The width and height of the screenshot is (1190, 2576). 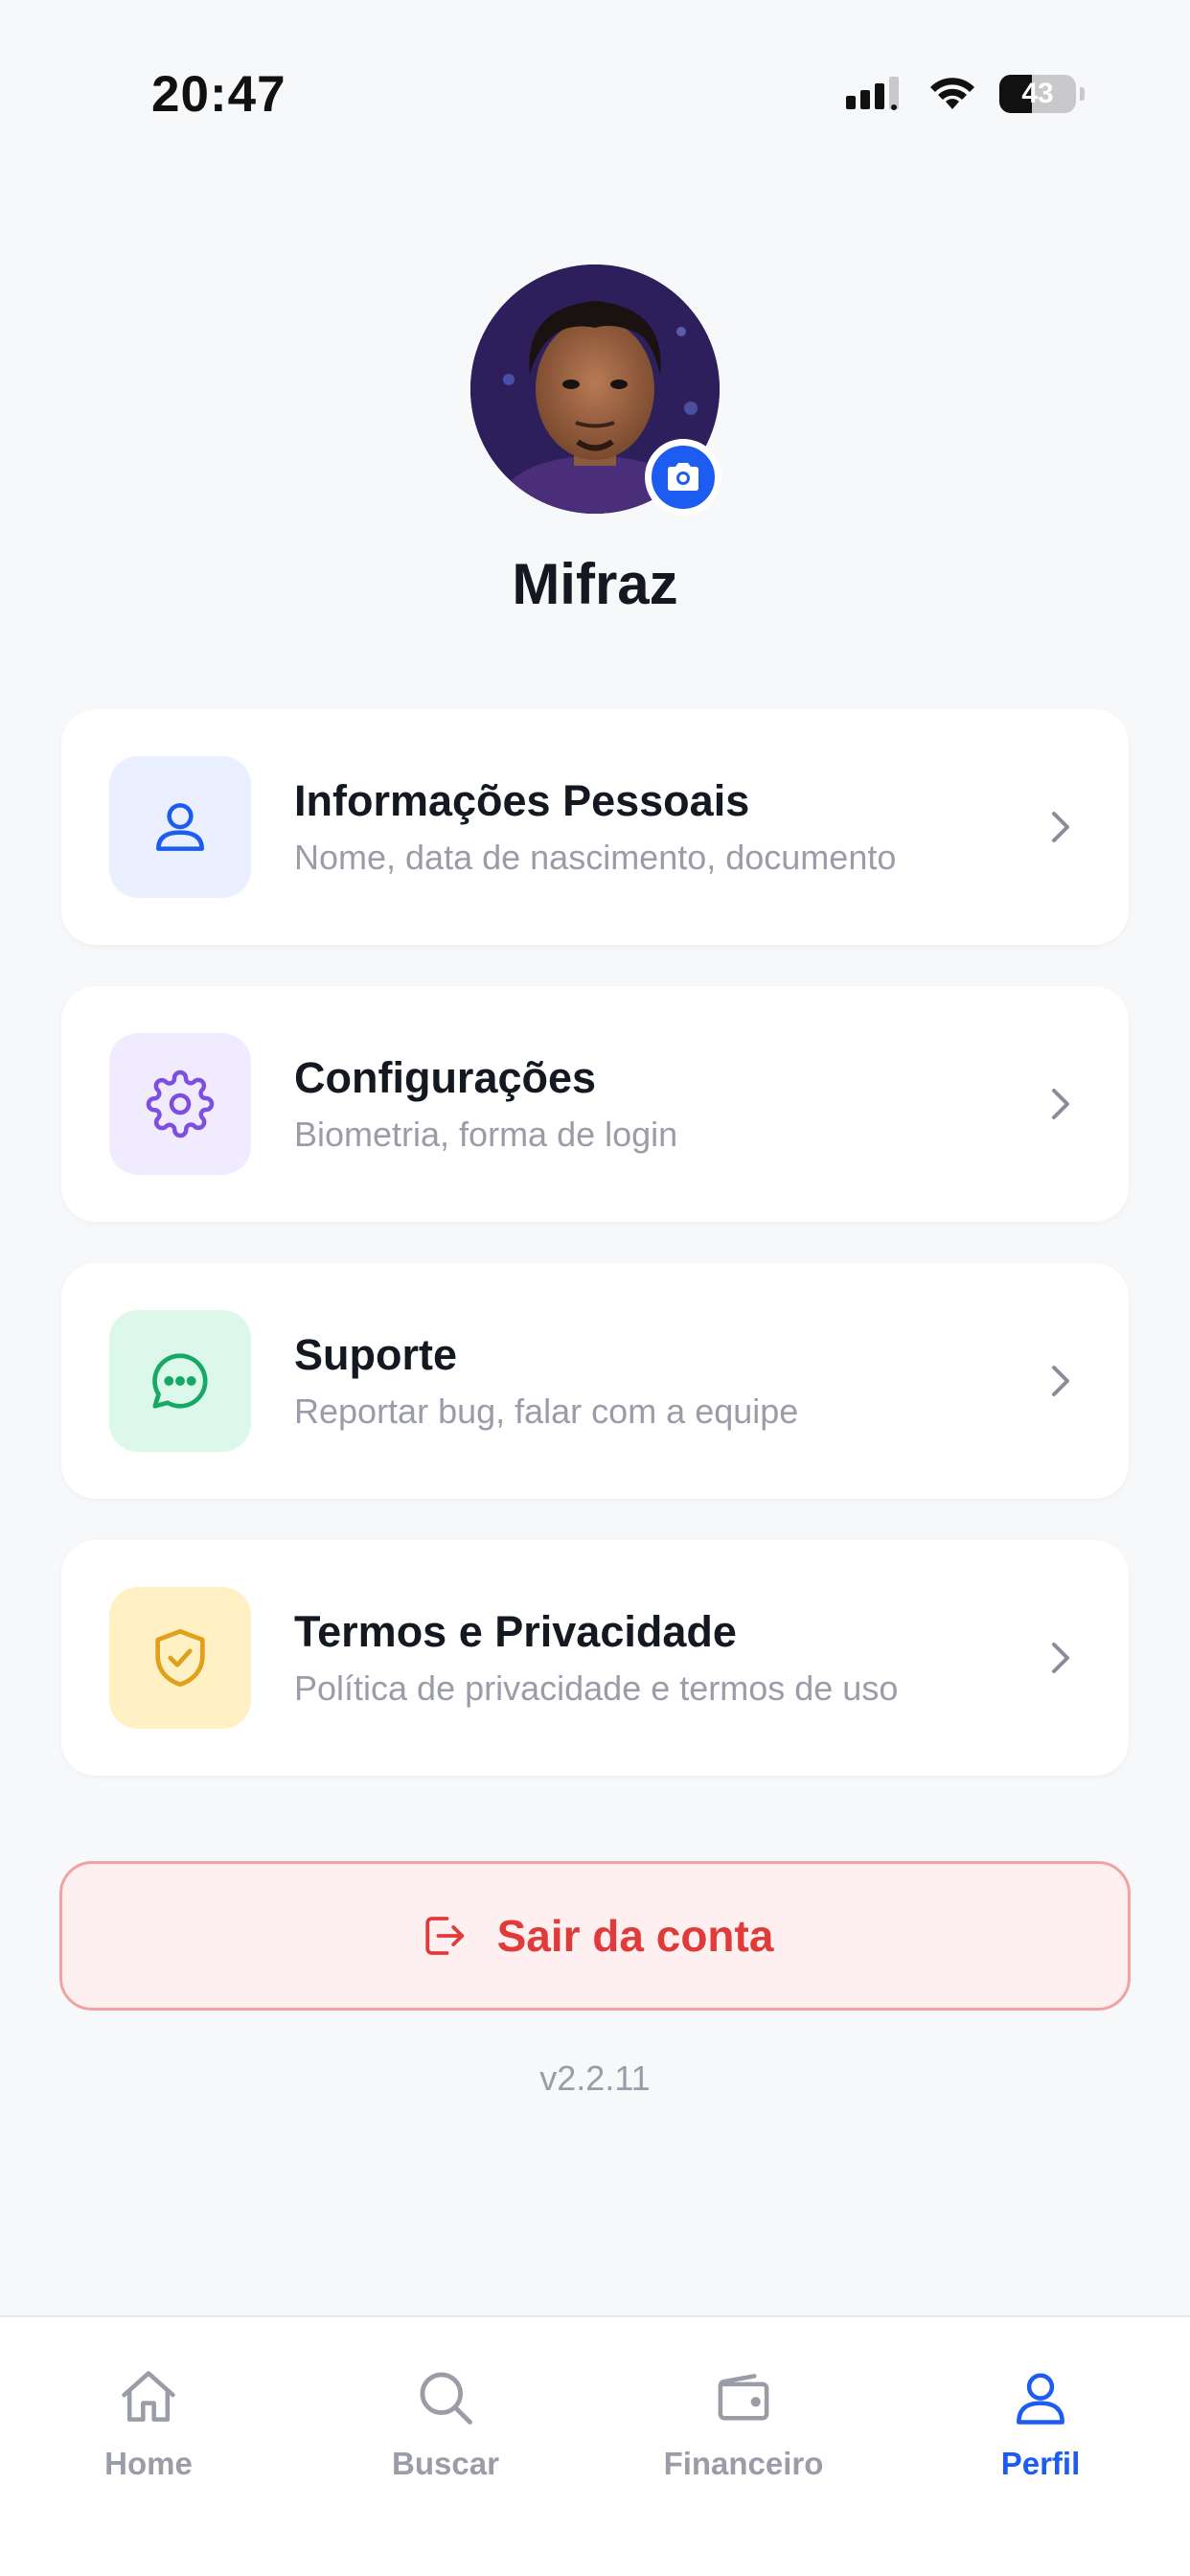 I want to click on menu-text: Suporte Reportar bug, falar com a equipe, so click(x=546, y=1381).